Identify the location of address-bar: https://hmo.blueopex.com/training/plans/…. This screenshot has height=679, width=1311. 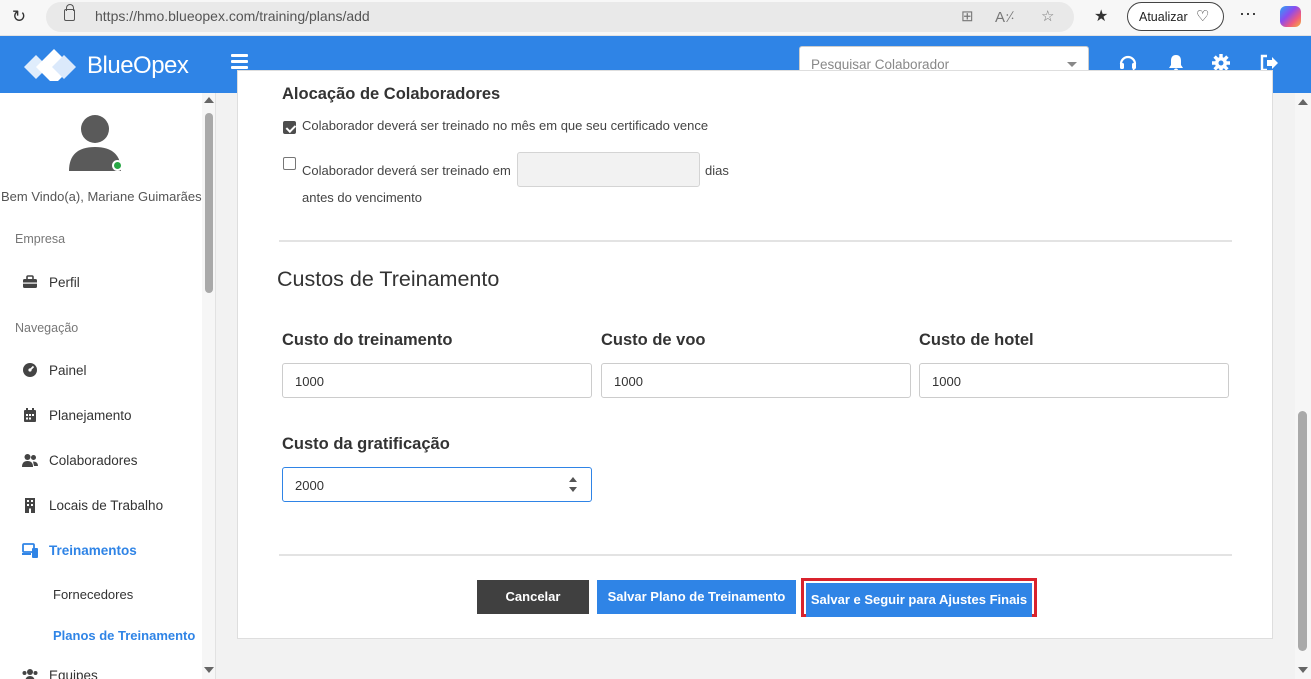
(560, 17).